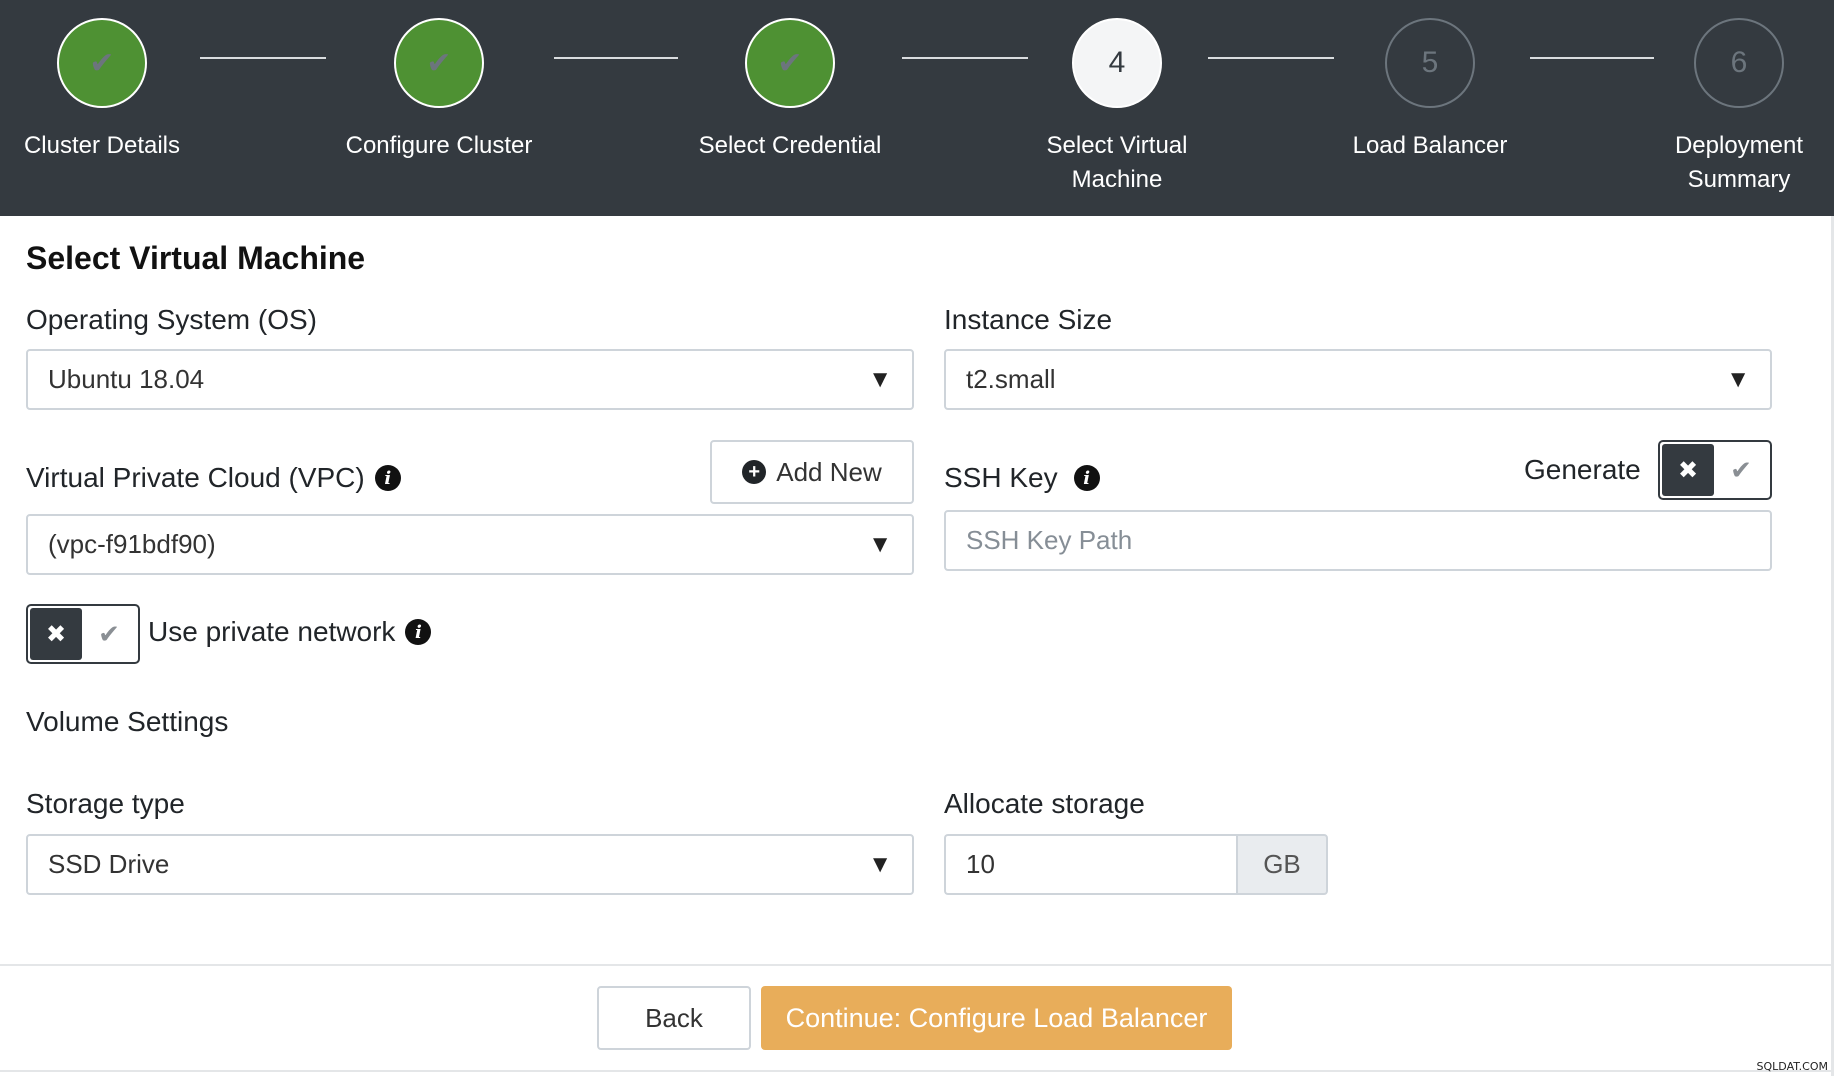  What do you see at coordinates (917, 1071) in the screenshot?
I see `bottom-divider` at bounding box center [917, 1071].